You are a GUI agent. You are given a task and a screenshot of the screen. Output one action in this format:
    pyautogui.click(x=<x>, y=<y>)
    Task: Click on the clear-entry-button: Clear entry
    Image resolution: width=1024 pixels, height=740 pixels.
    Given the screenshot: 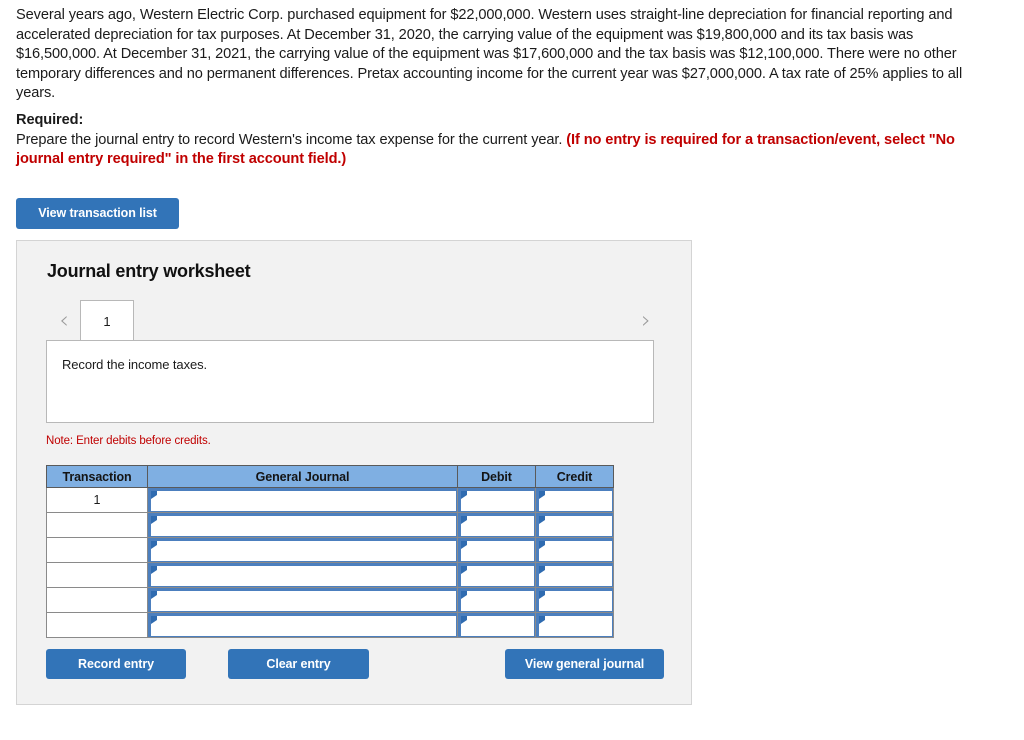 What is the action you would take?
    pyautogui.click(x=298, y=664)
    